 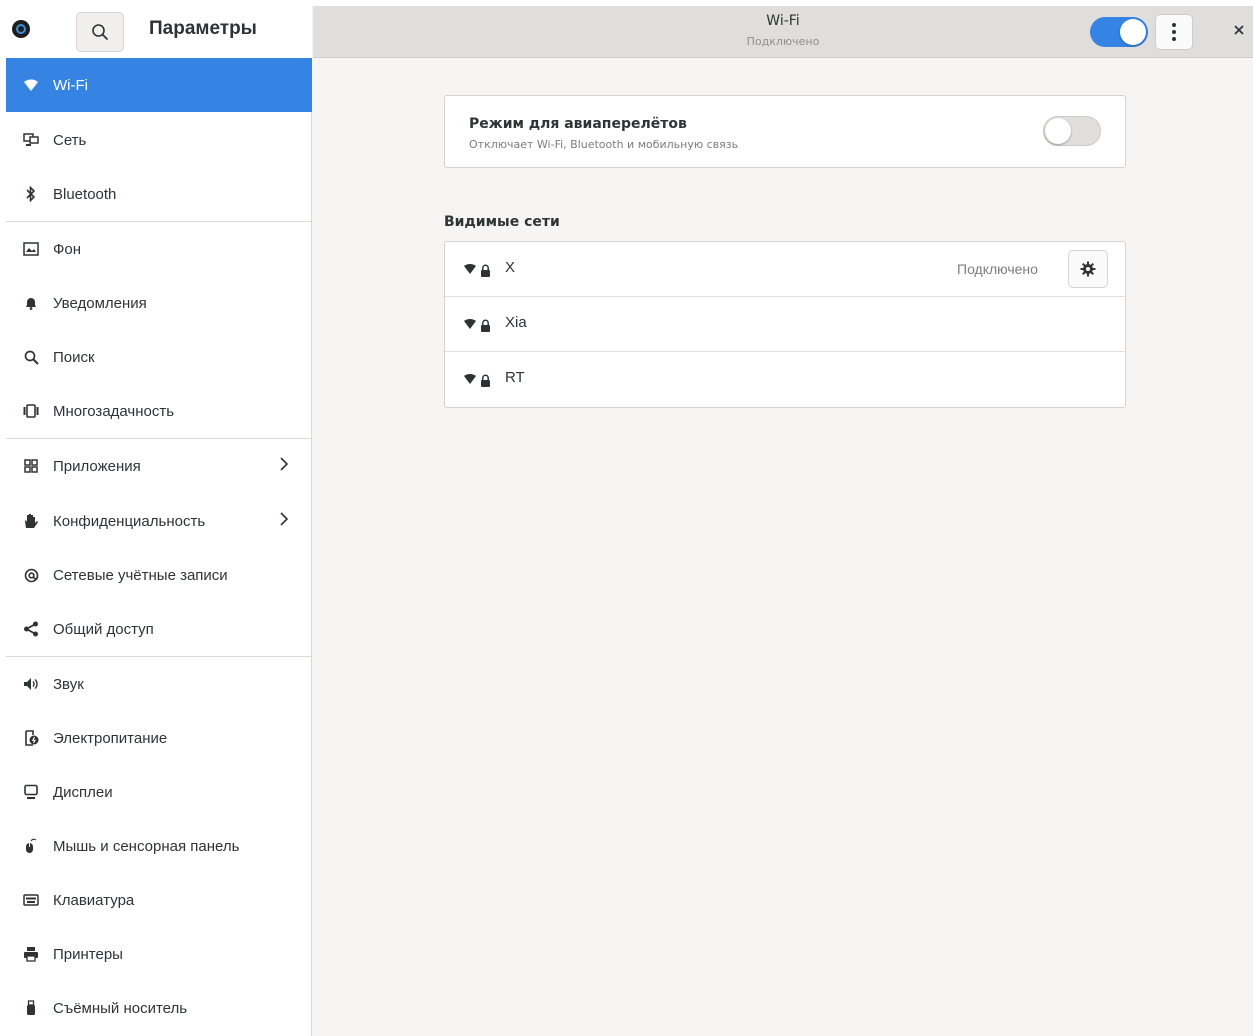 I want to click on sidebar-item-network: Сеть, so click(x=159, y=140).